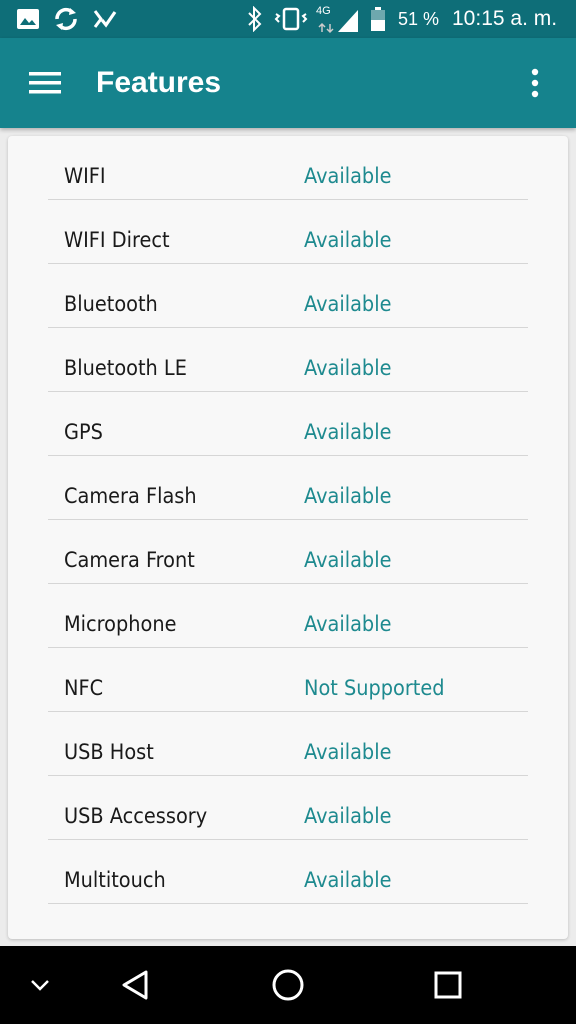 This screenshot has height=1024, width=576. I want to click on signal-4g-icon, so click(338, 19).